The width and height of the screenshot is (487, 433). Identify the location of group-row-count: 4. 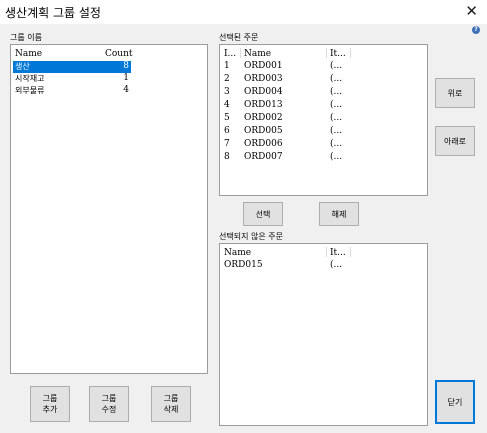
(126, 90).